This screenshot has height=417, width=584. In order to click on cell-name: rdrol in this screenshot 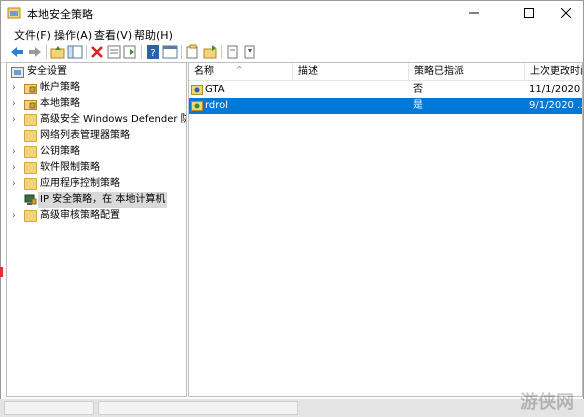, I will do `click(217, 105)`.